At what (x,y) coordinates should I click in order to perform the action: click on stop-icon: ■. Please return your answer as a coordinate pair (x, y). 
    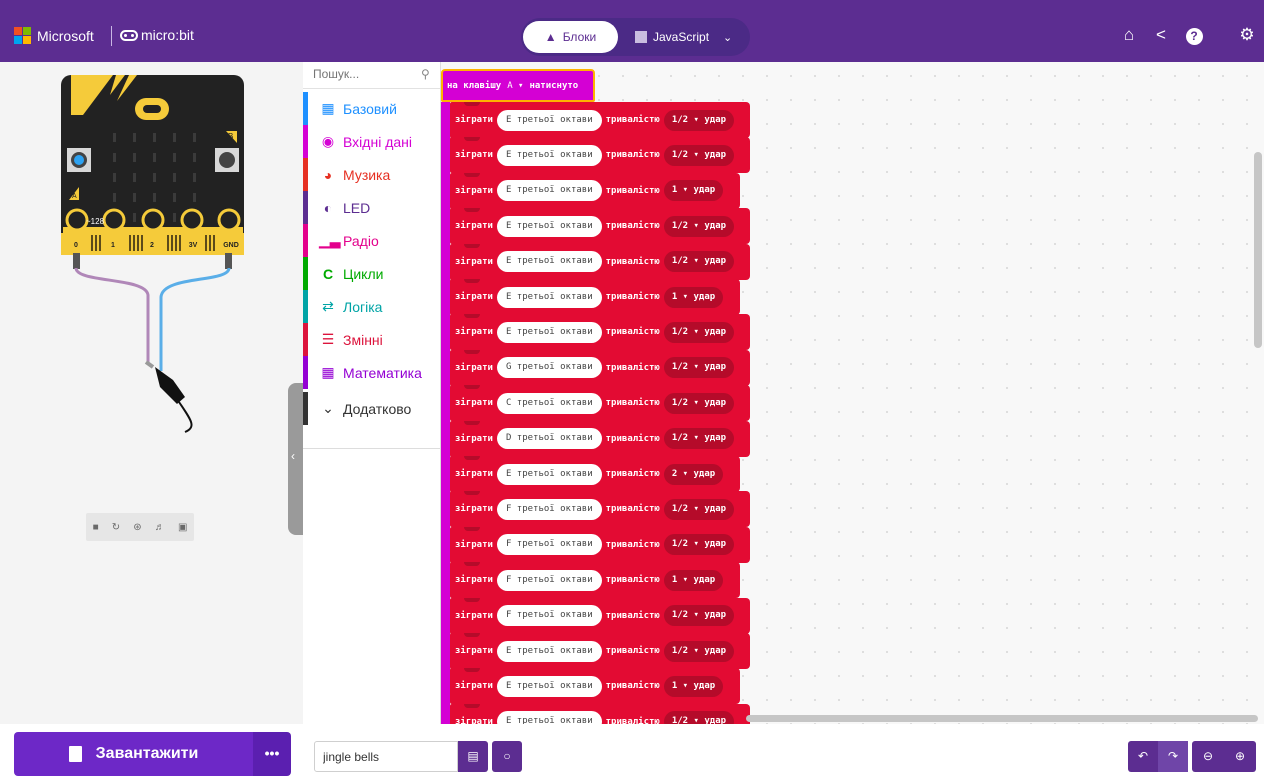
    Looking at the image, I should click on (96, 527).